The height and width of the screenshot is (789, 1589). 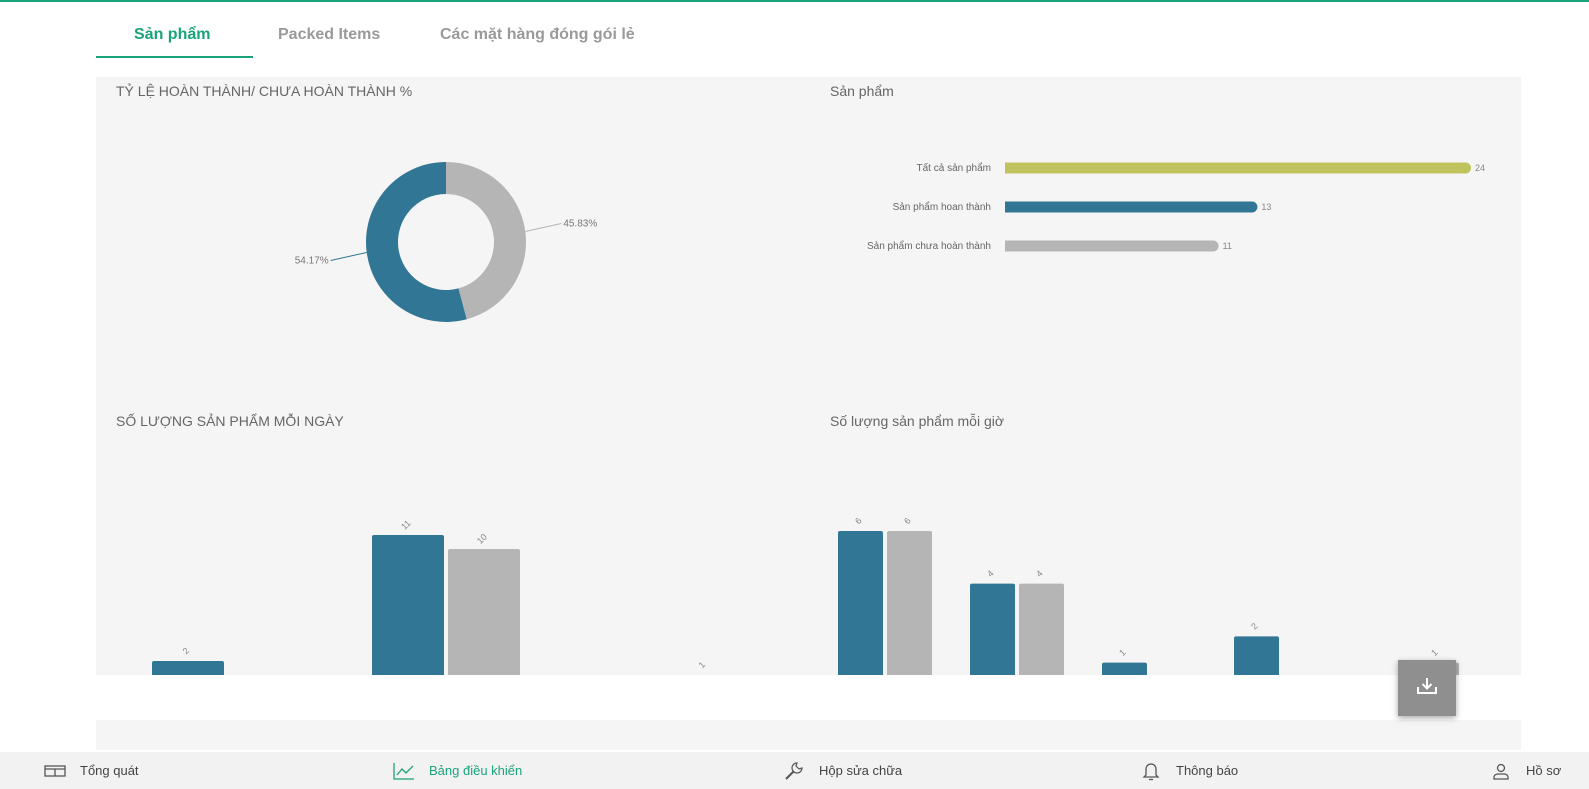 What do you see at coordinates (482, 539) in the screenshot?
I see `bar-value-label: 10` at bounding box center [482, 539].